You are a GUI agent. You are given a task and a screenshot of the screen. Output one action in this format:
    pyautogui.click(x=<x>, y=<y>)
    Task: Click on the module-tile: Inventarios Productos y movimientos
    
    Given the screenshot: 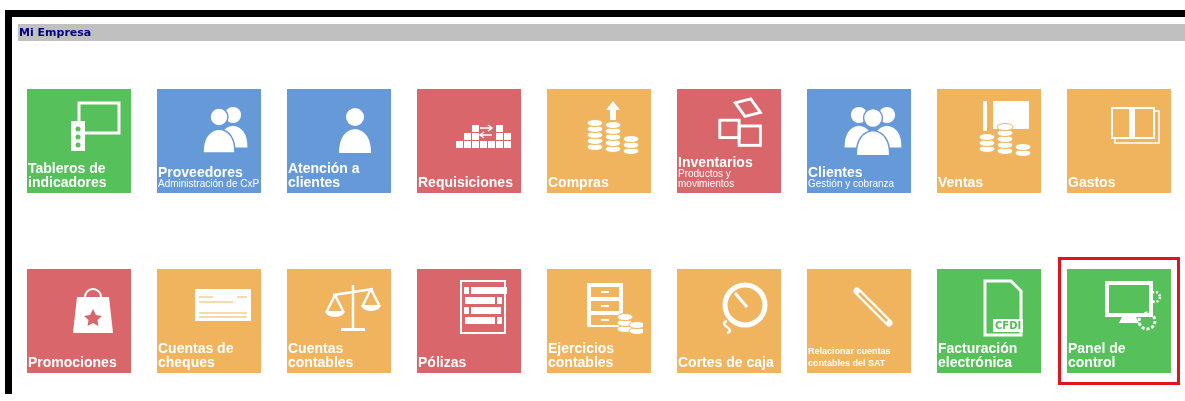 What is the action you would take?
    pyautogui.click(x=729, y=141)
    